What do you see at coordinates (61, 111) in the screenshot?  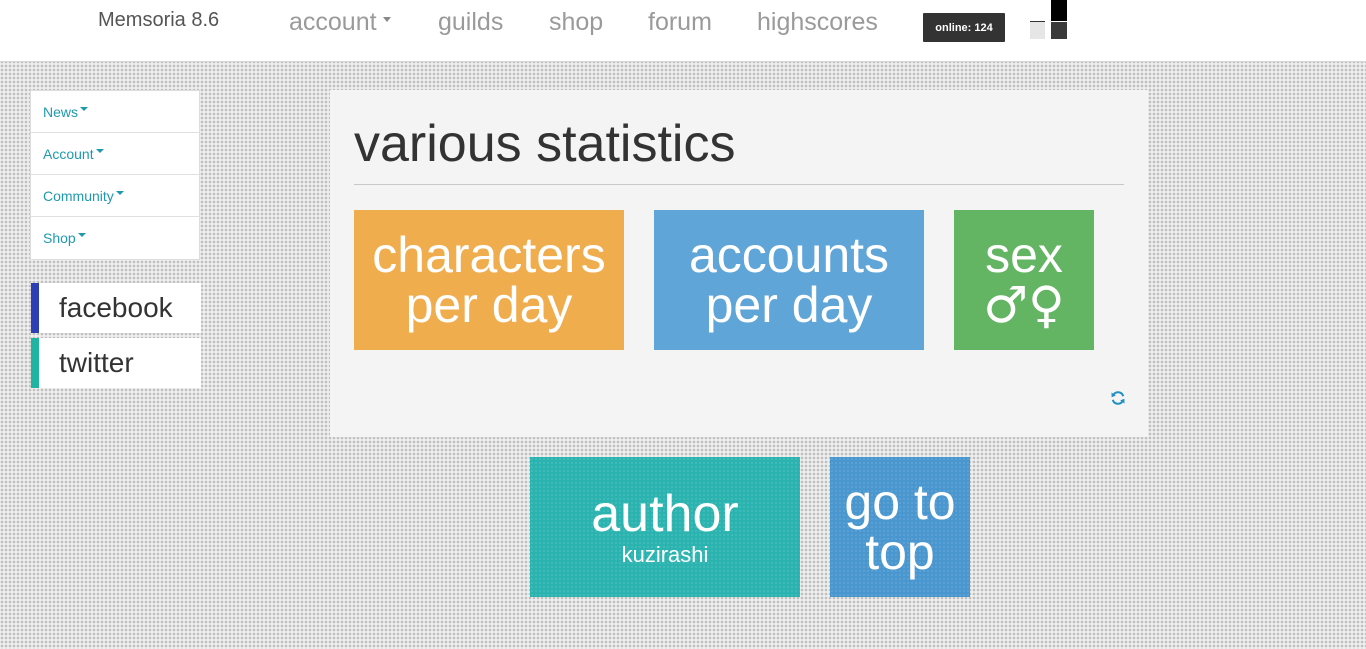 I see `sidebar-item-label: News` at bounding box center [61, 111].